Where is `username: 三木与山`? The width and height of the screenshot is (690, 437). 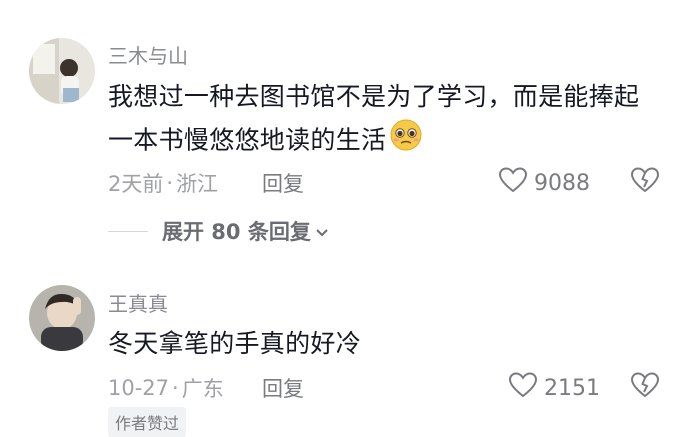 username: 三木与山 is located at coordinates (148, 54).